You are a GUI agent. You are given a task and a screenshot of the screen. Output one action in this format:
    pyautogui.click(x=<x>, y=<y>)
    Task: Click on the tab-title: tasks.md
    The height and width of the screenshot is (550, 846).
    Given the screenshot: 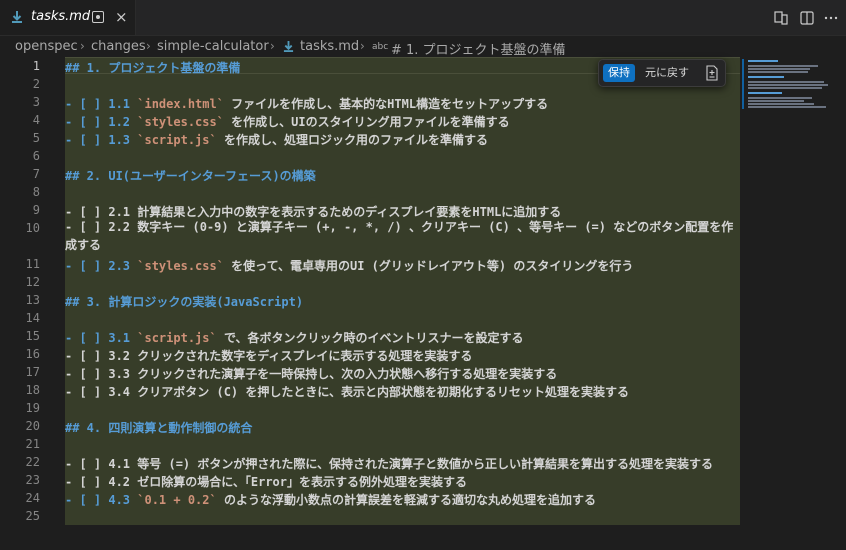 What is the action you would take?
    pyautogui.click(x=61, y=16)
    